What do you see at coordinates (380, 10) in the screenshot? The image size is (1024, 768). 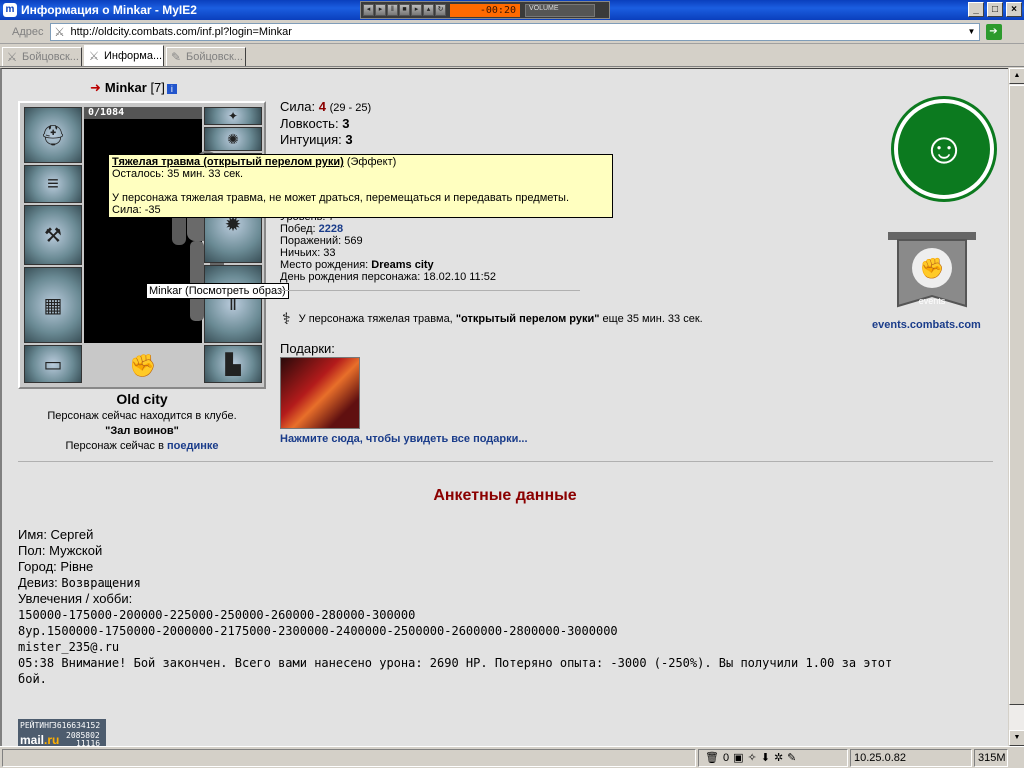 I see `play-icon: ▸` at bounding box center [380, 10].